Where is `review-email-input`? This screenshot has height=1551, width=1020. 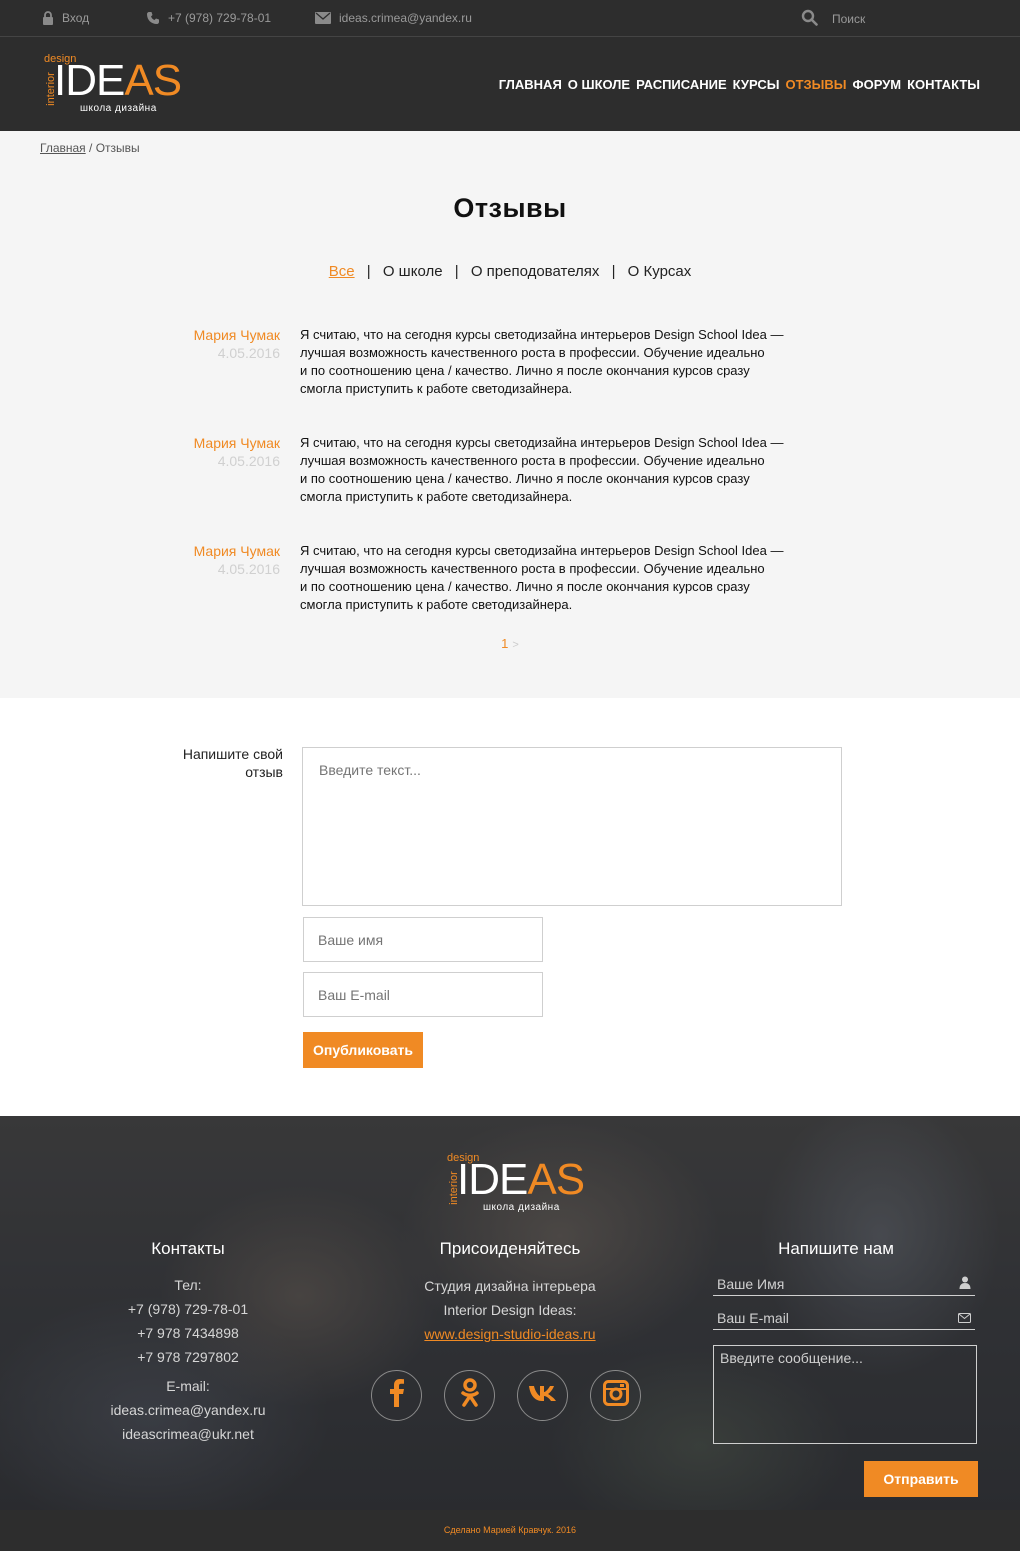 review-email-input is located at coordinates (423, 994).